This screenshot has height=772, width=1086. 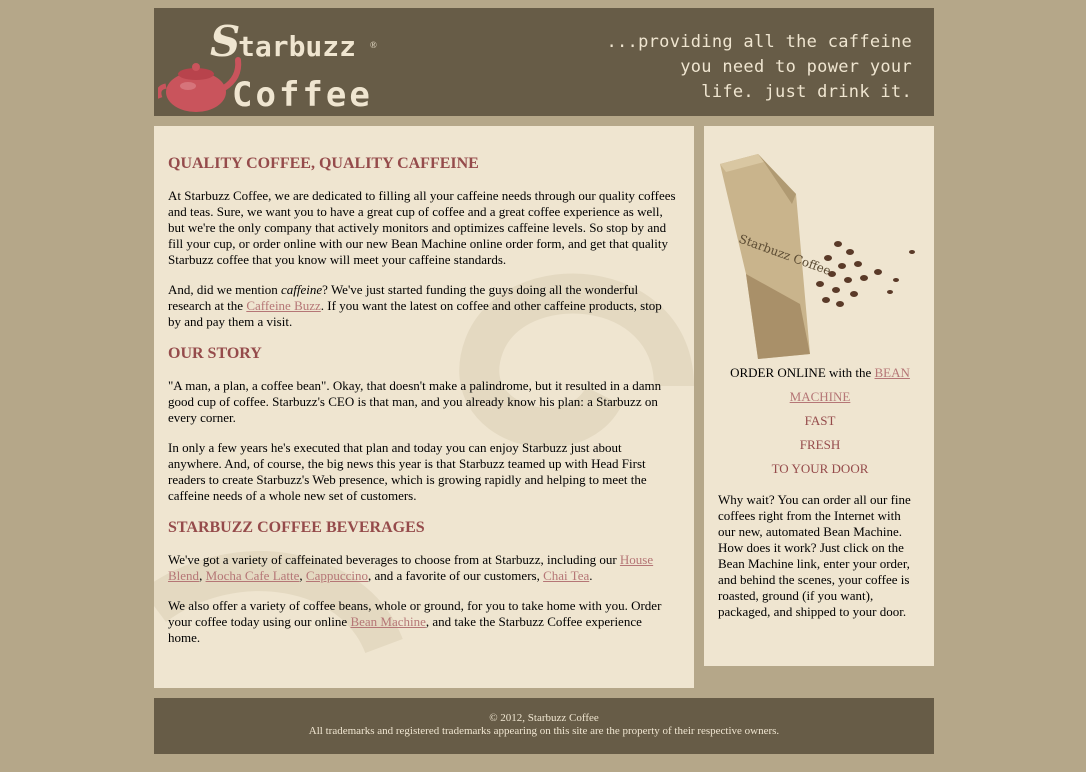 I want to click on order-prefix: ORDER ONLINE with the, so click(x=802, y=372).